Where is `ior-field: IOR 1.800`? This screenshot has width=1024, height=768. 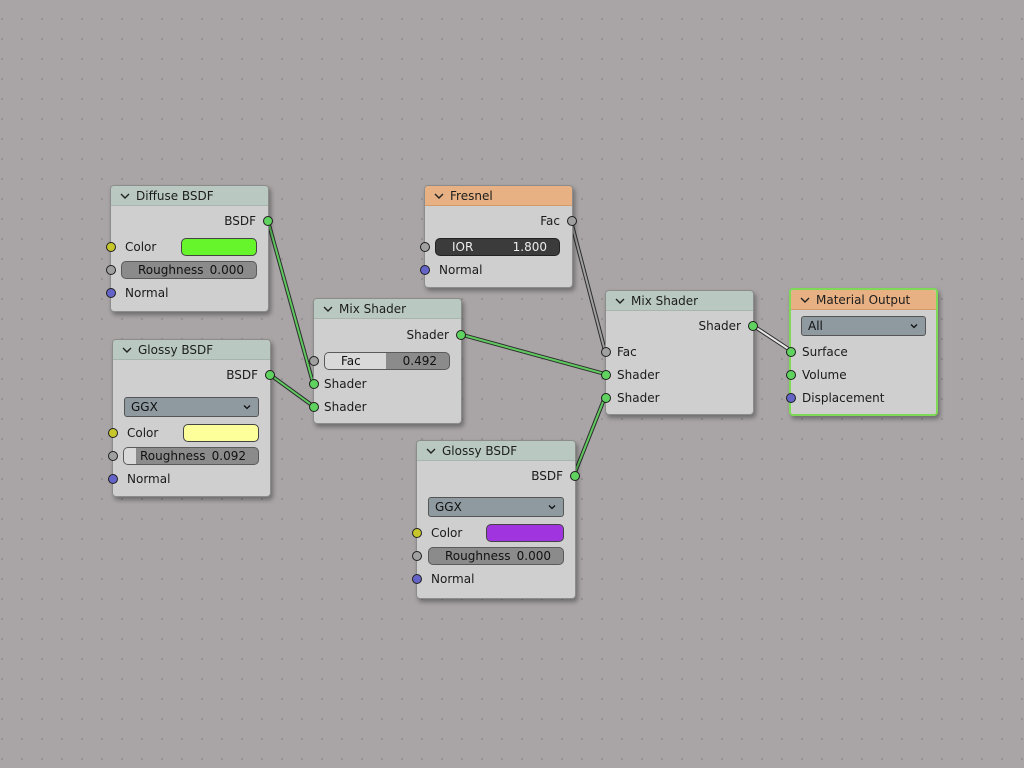
ior-field: IOR 1.800 is located at coordinates (497, 247).